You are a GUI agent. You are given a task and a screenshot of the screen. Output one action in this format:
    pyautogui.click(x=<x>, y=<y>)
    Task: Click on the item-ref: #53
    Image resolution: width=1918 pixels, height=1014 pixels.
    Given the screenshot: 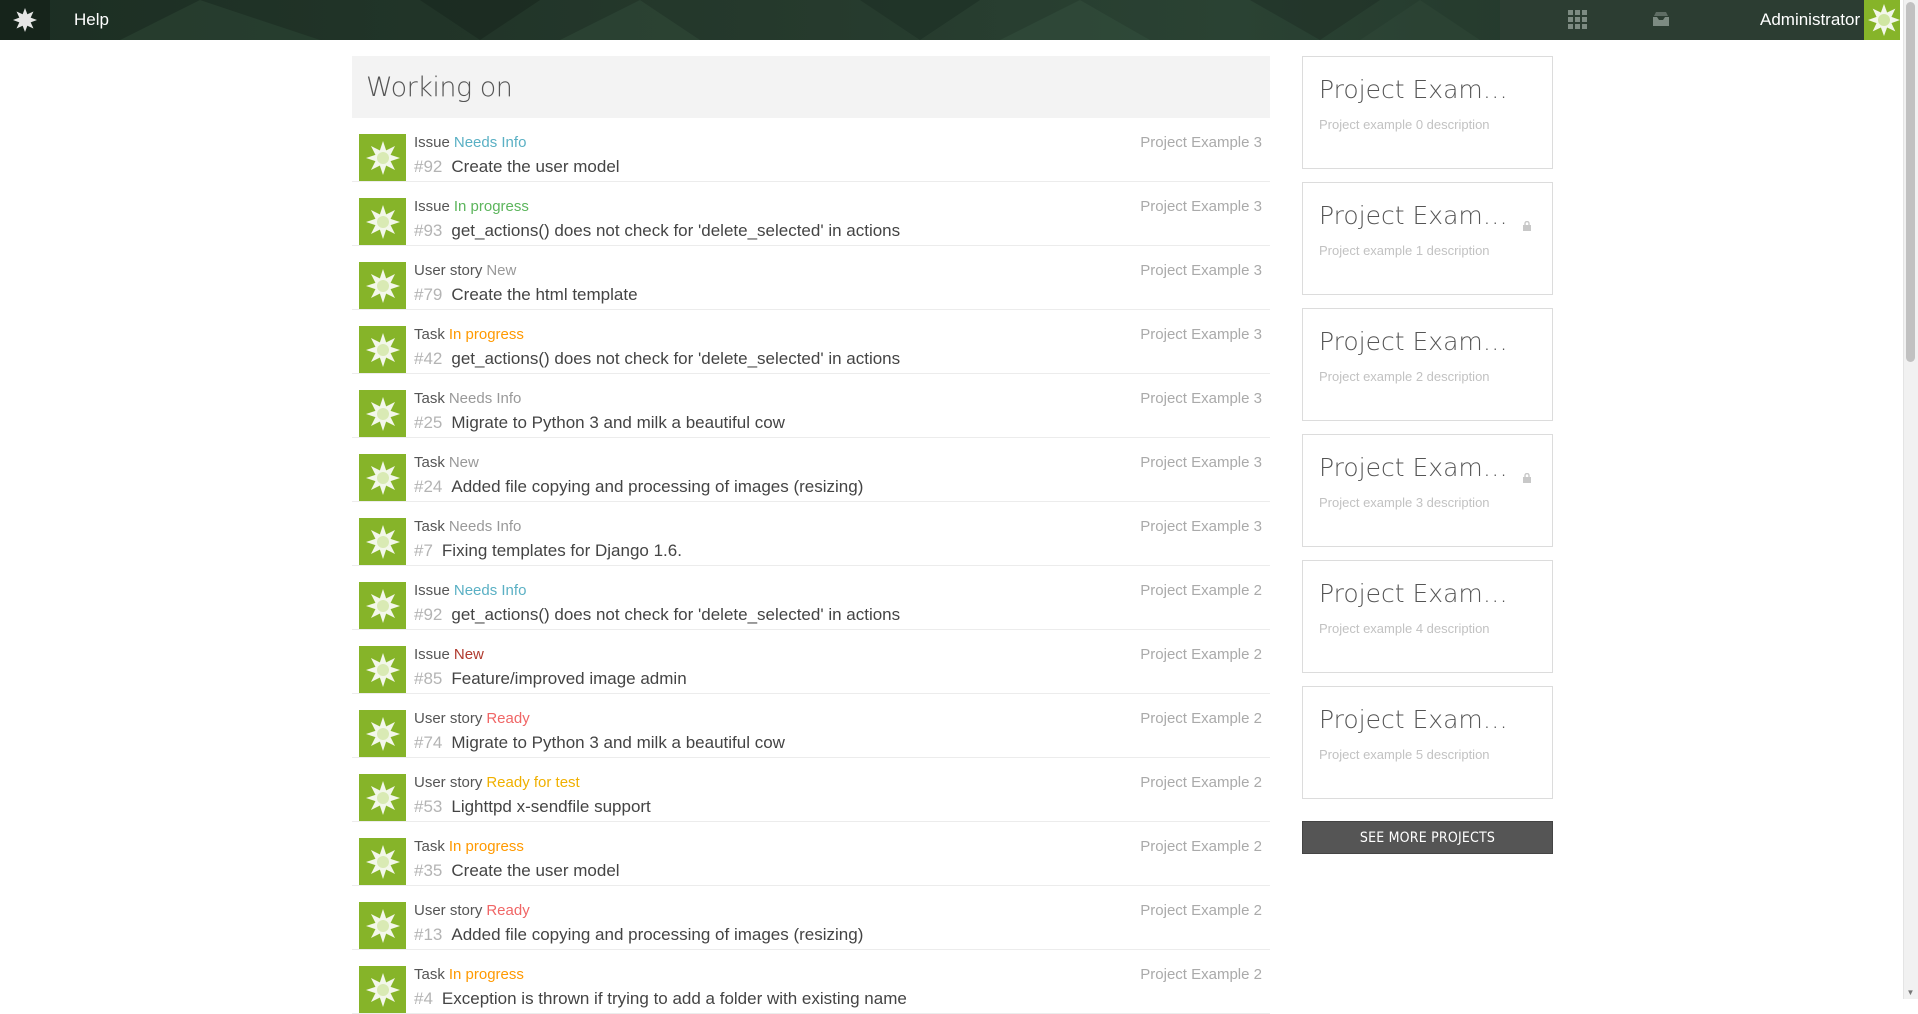 What is the action you would take?
    pyautogui.click(x=428, y=806)
    